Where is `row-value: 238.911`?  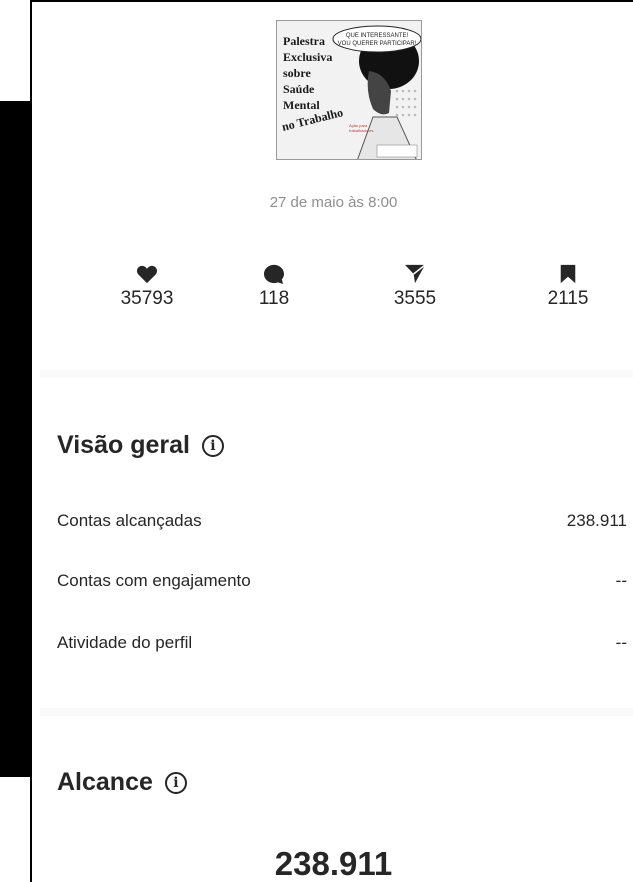
row-value: 238.911 is located at coordinates (596, 520).